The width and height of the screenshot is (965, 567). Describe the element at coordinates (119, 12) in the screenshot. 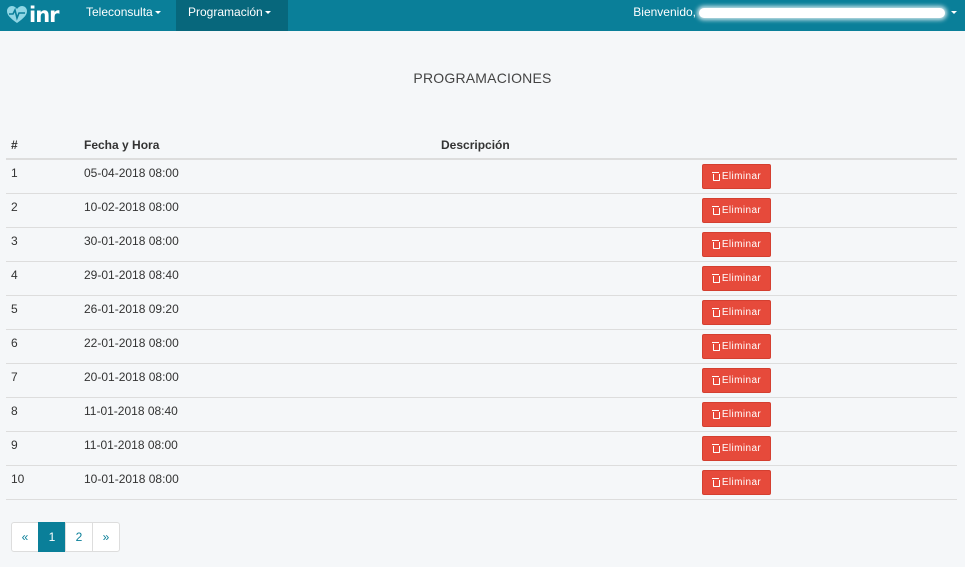

I see `nav-teleconsulta-label: Teleconsulta` at that location.